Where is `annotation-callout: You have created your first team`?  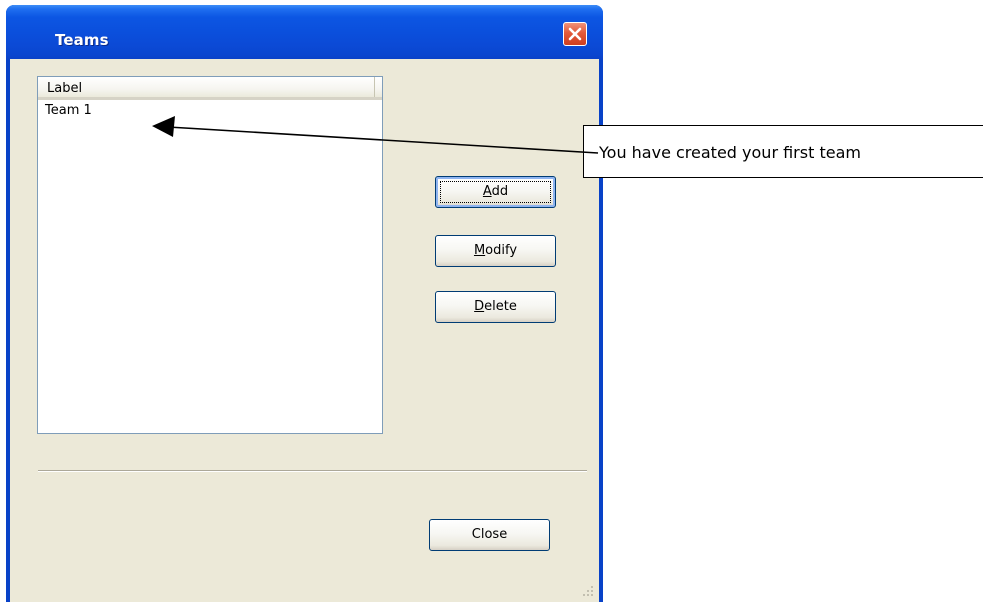
annotation-callout: You have created your first team is located at coordinates (783, 151).